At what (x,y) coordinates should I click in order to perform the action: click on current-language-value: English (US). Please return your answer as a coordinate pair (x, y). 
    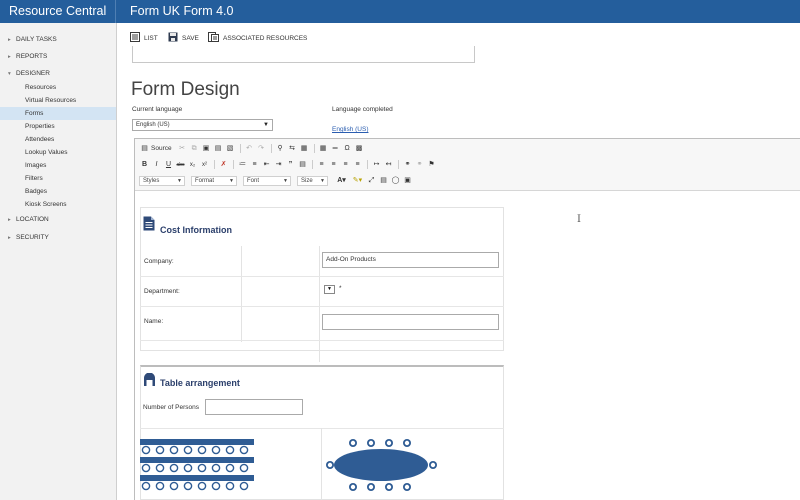
    Looking at the image, I should click on (153, 125).